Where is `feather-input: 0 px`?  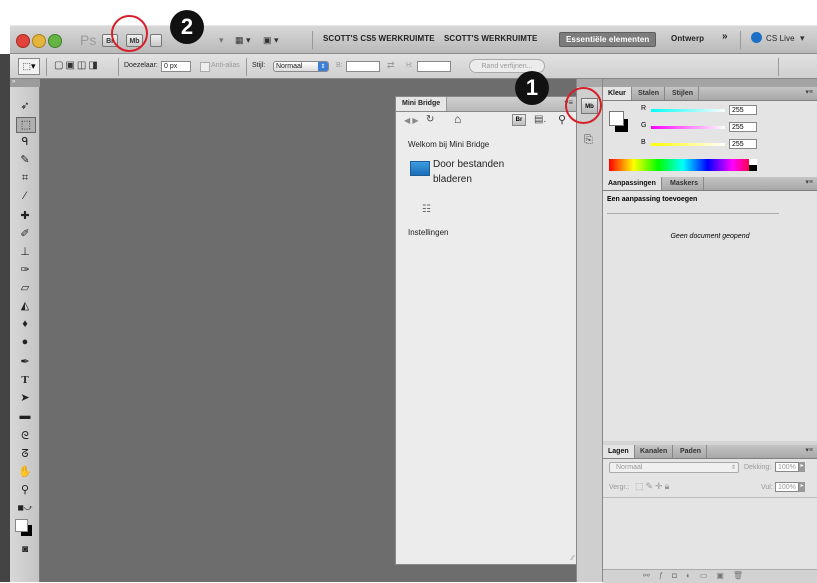 feather-input: 0 px is located at coordinates (176, 66).